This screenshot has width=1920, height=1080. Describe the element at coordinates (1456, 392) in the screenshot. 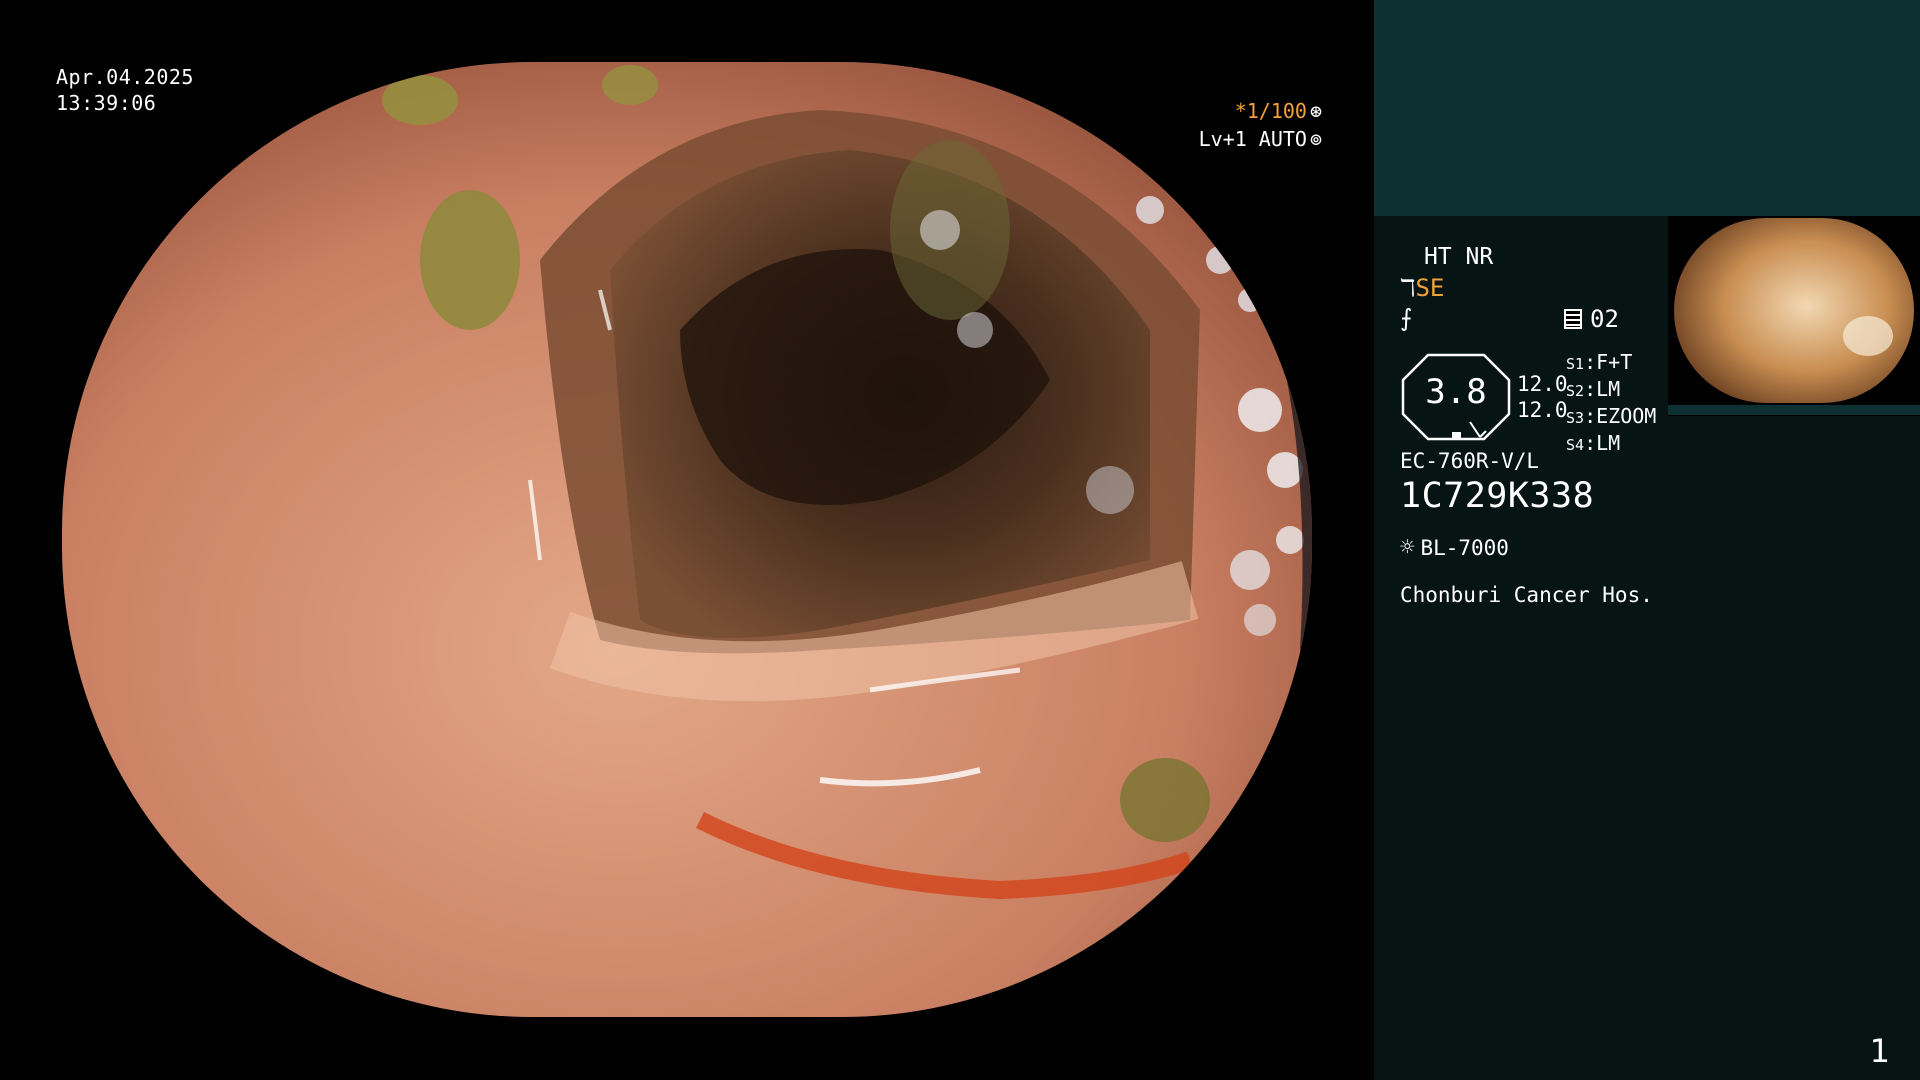

I see `octagon-value: 3.8` at that location.